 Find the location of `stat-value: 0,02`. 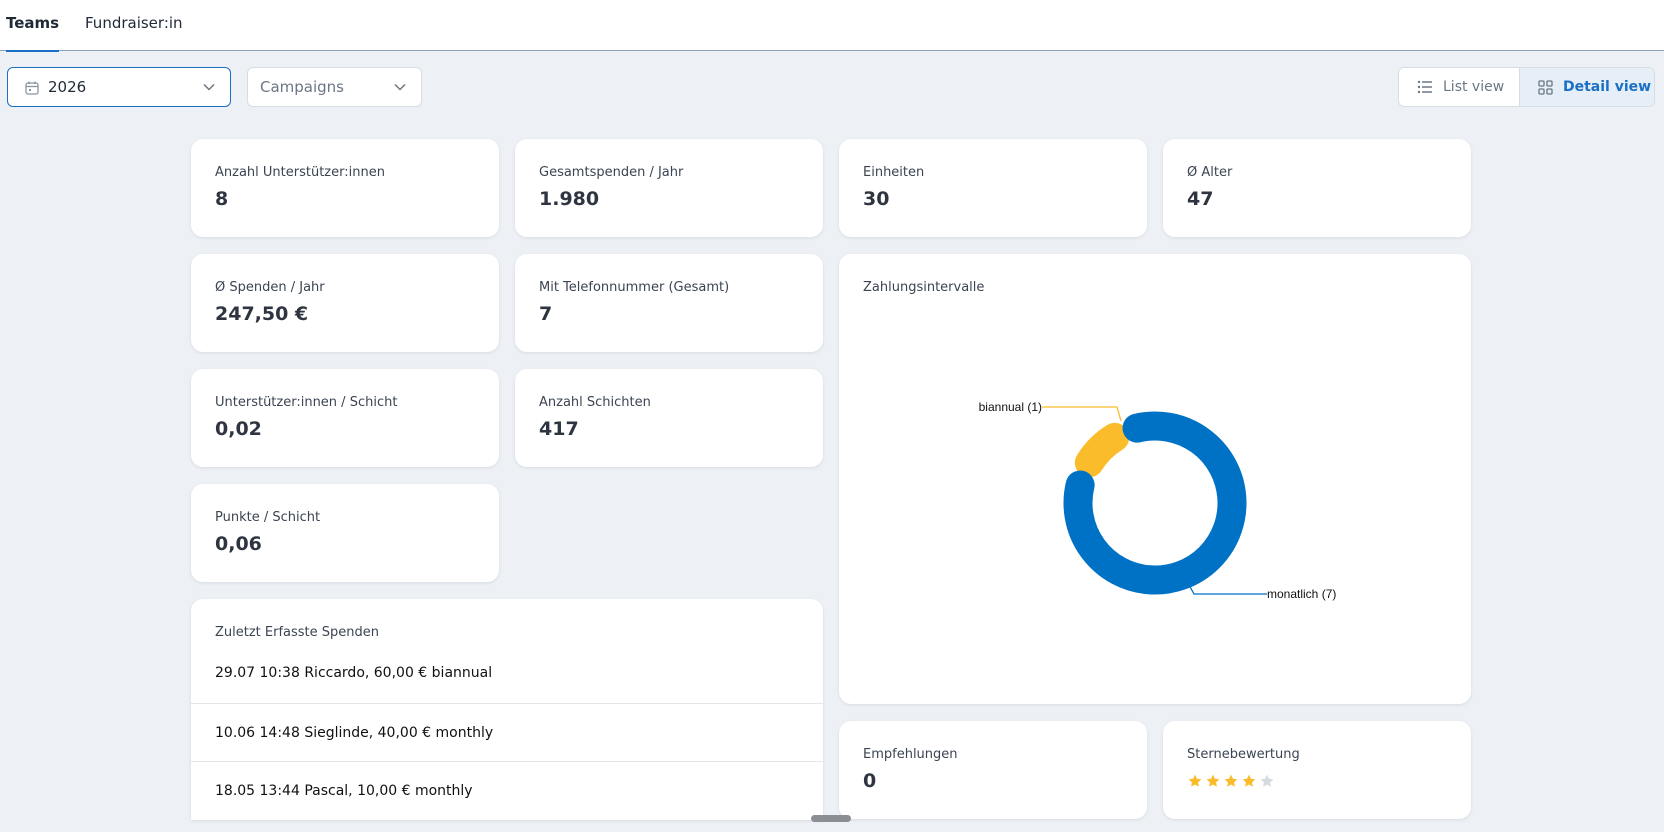

stat-value: 0,02 is located at coordinates (238, 429).